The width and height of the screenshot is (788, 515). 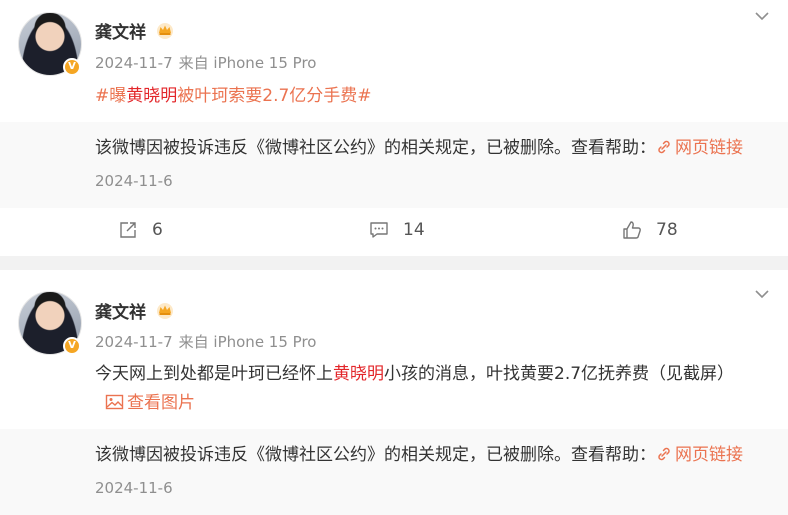 What do you see at coordinates (150, 403) in the screenshot?
I see `view-image-link: 查看图片` at bounding box center [150, 403].